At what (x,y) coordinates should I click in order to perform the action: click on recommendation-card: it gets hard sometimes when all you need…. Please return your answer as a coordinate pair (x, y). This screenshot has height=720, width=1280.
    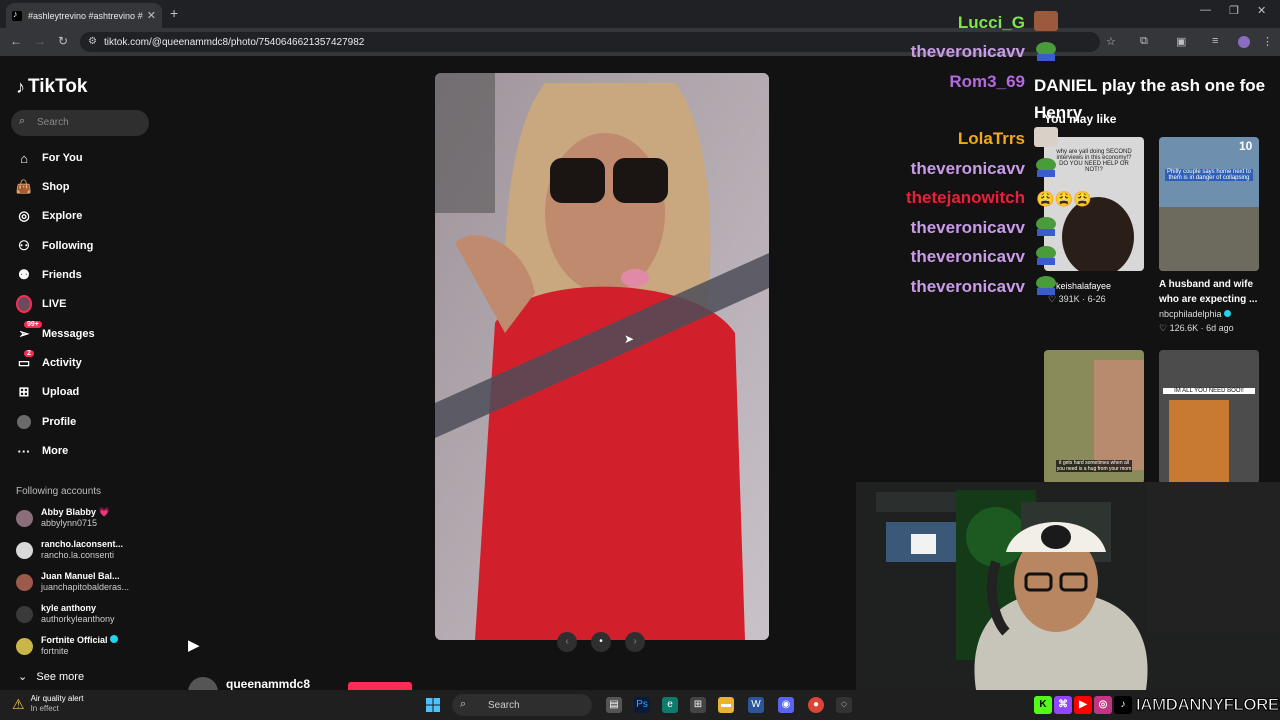
    Looking at the image, I should click on (1094, 417).